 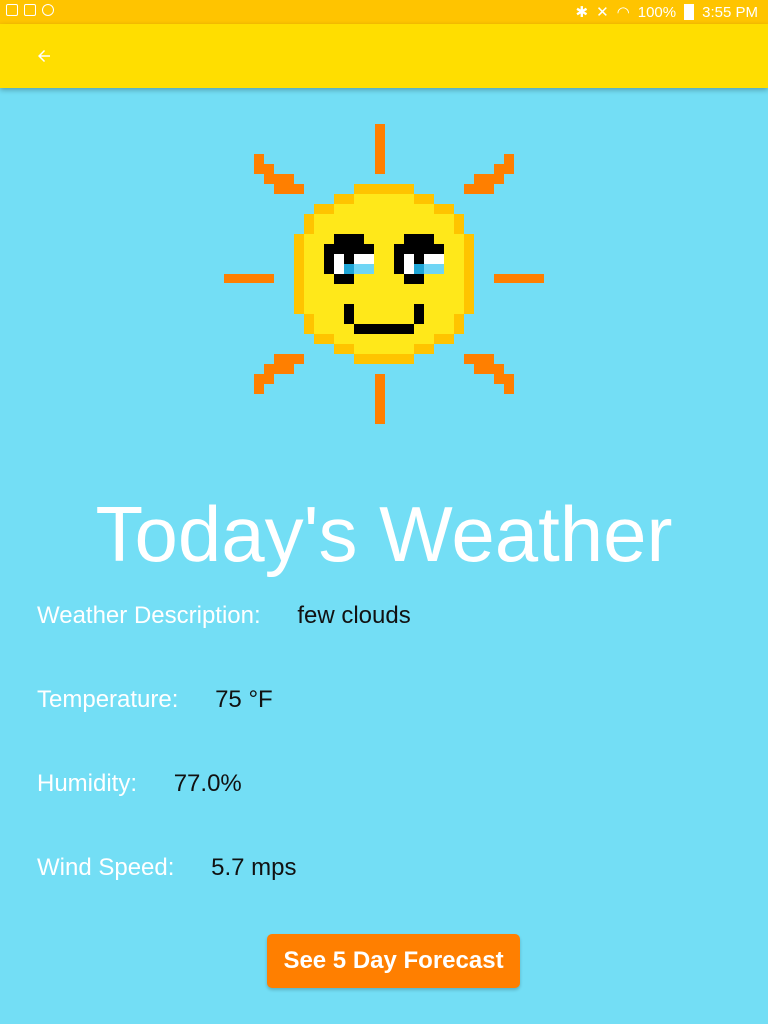 I want to click on page-title: Today's Weather, so click(x=384, y=534).